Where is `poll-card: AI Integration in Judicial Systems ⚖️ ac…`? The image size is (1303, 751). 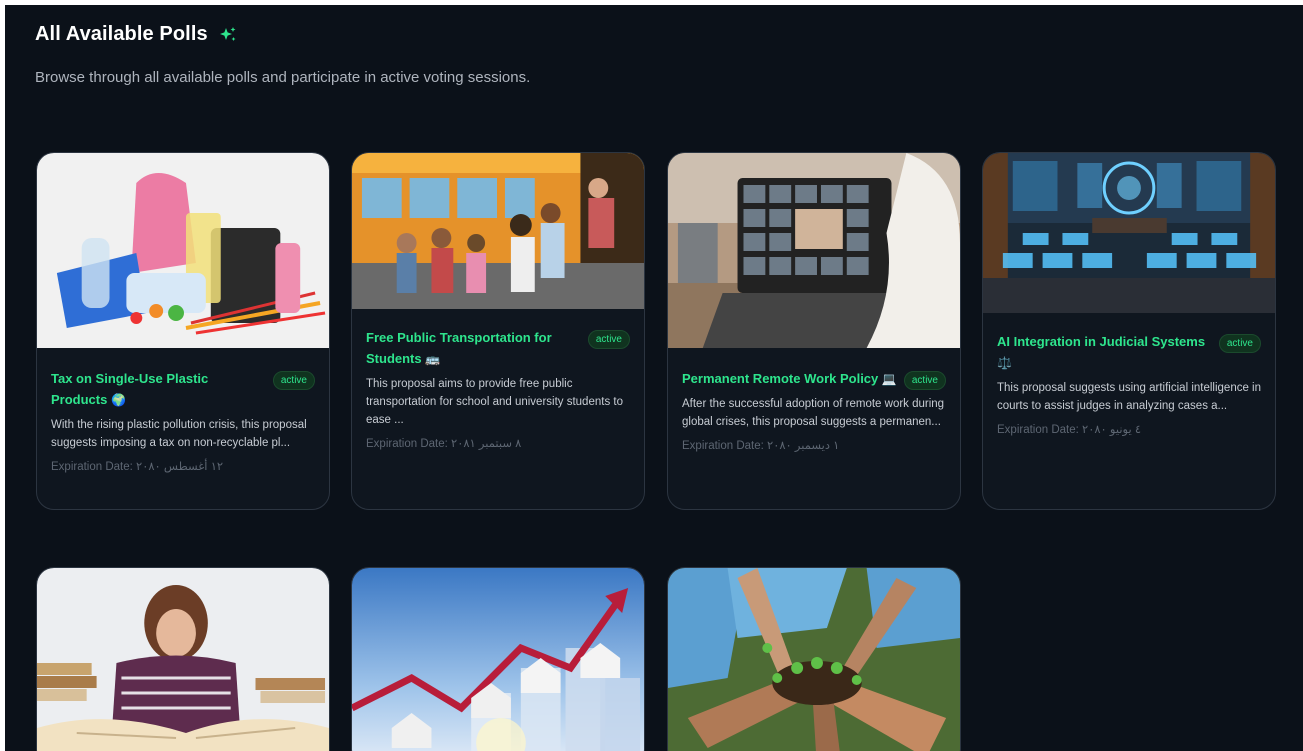 poll-card: AI Integration in Judicial Systems ⚖️ ac… is located at coordinates (1129, 331).